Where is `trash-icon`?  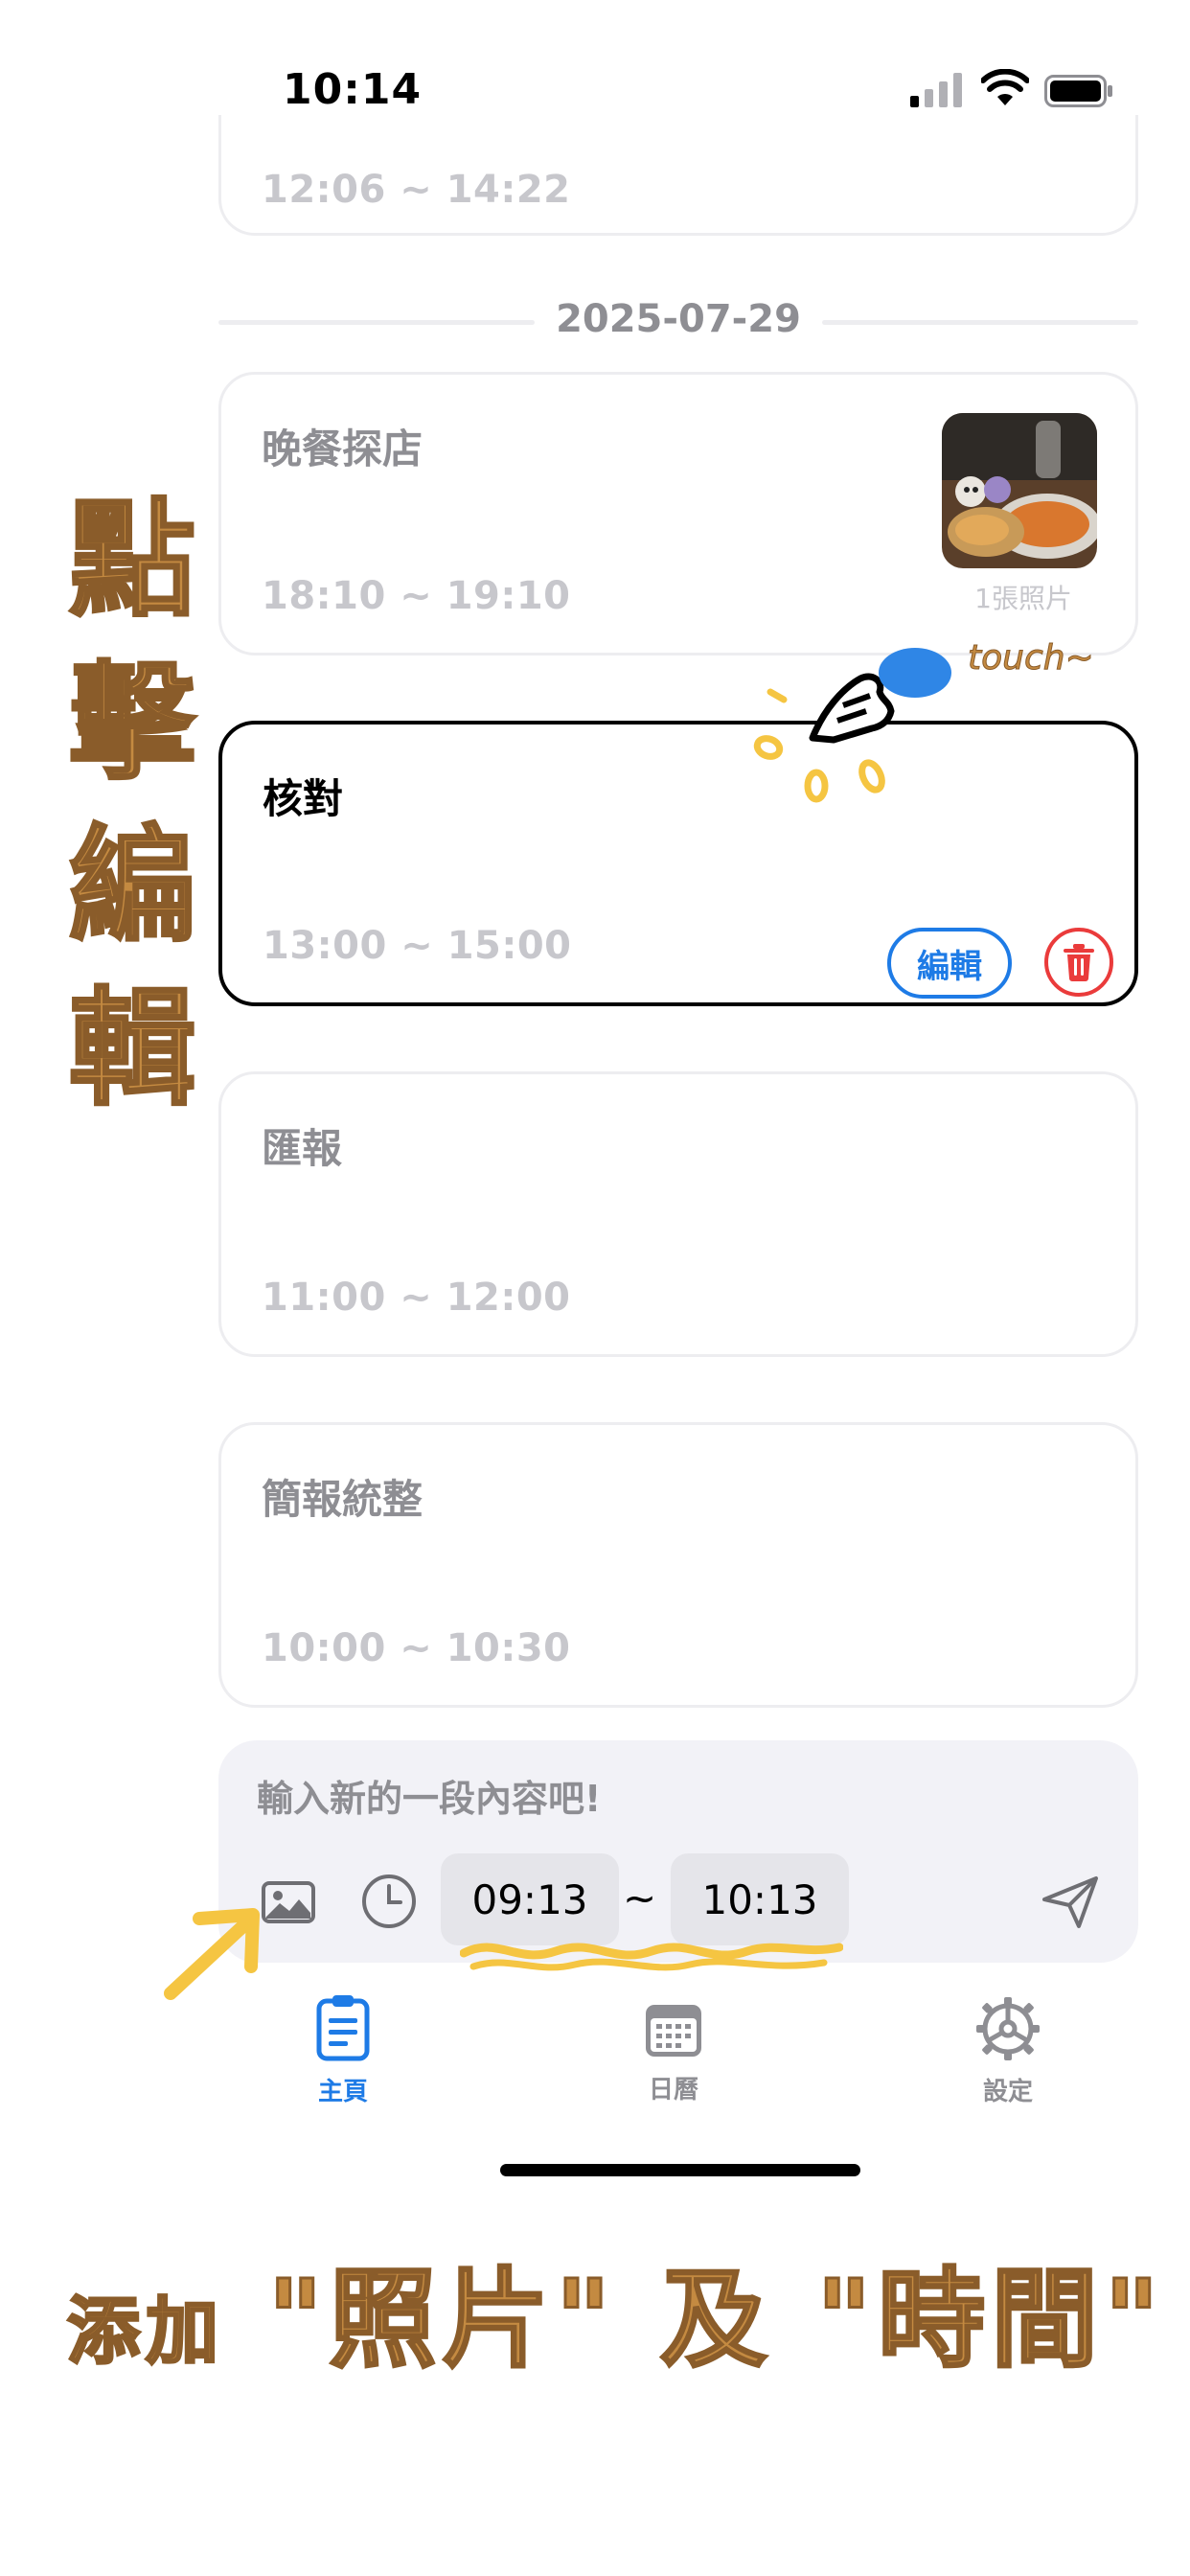
trash-icon is located at coordinates (1079, 962).